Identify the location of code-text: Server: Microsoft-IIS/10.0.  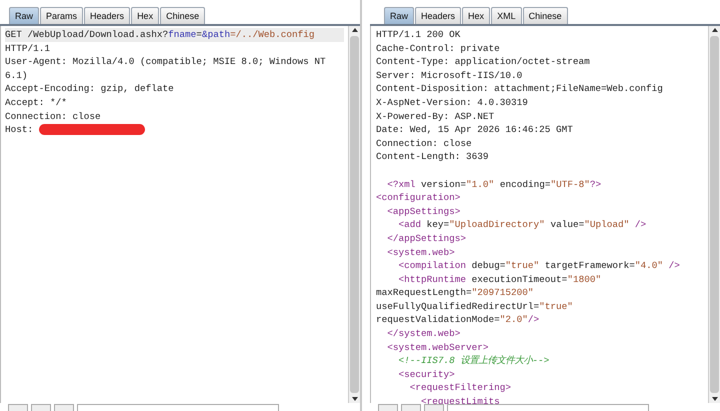
(449, 75).